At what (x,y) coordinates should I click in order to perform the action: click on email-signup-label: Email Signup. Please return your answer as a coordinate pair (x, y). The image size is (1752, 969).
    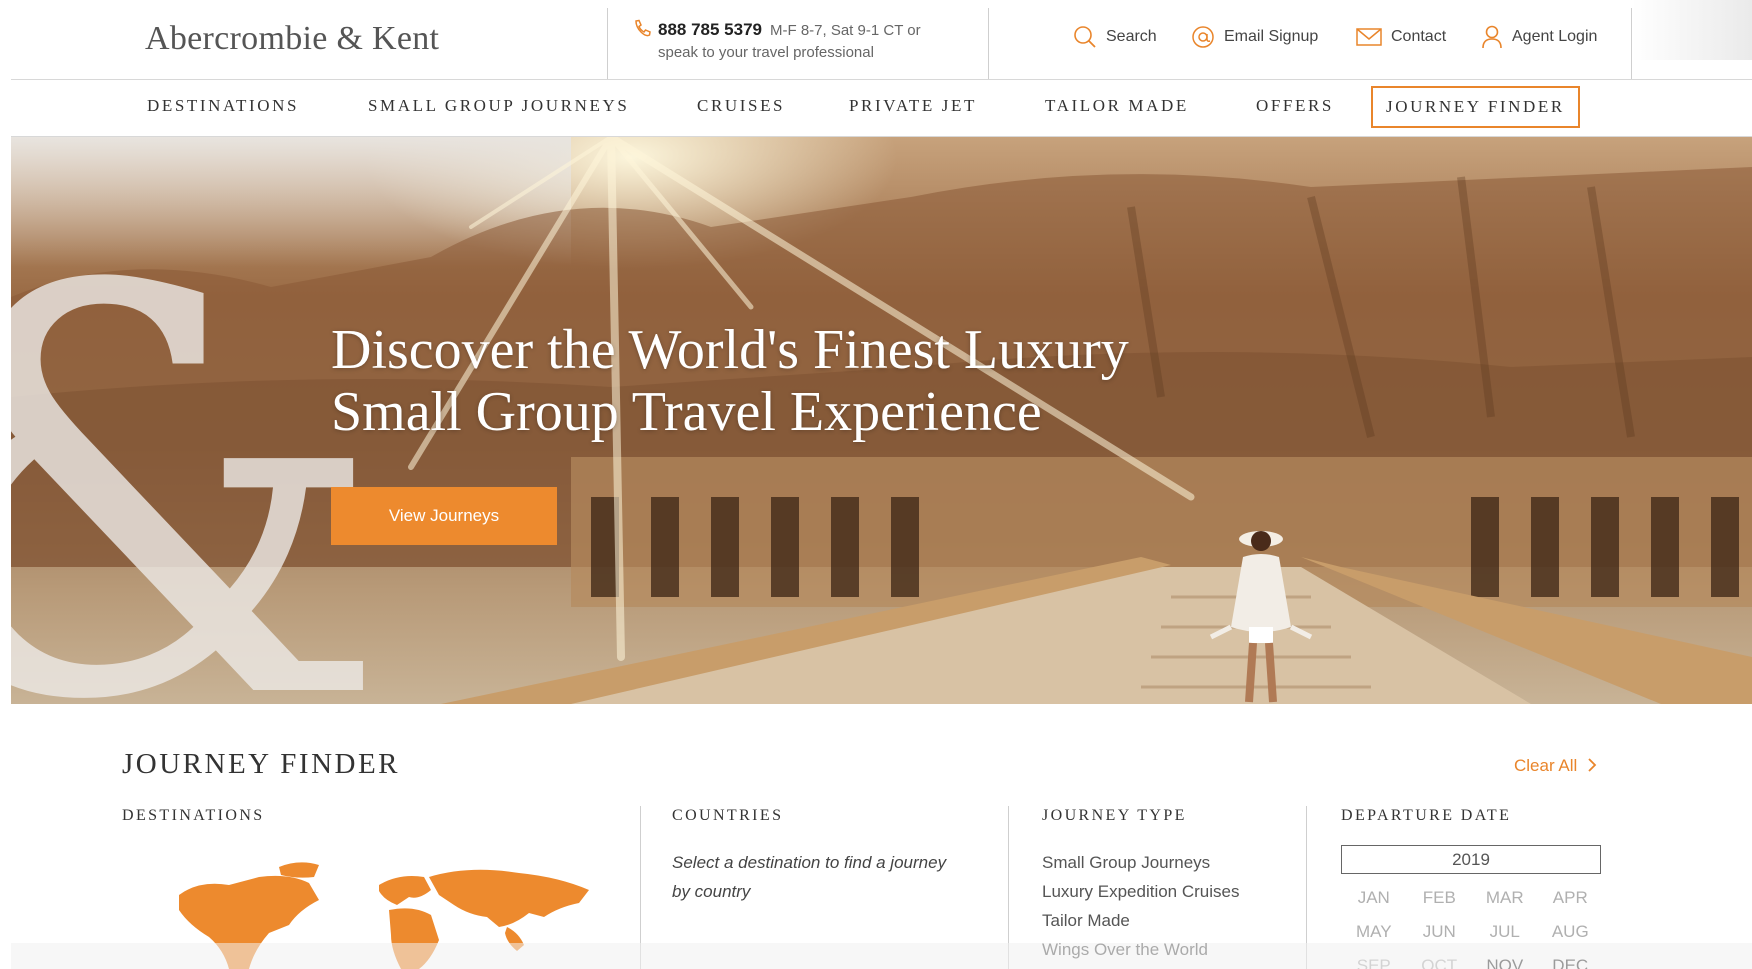
    Looking at the image, I should click on (1271, 36).